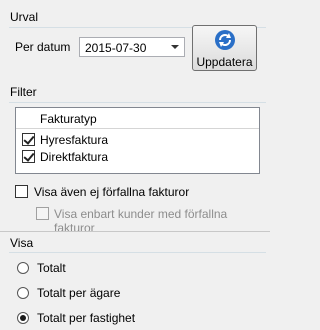 Image resolution: width=320 pixels, height=330 pixels. Describe the element at coordinates (23, 293) in the screenshot. I see `radio-totalt-per-agare` at that location.